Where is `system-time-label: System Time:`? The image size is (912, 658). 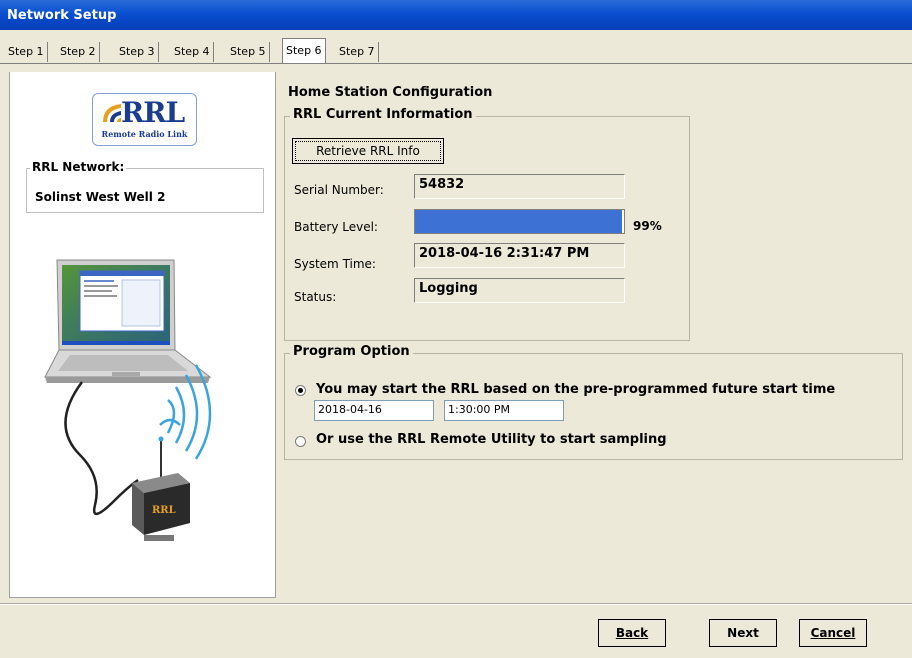 system-time-label: System Time: is located at coordinates (335, 264).